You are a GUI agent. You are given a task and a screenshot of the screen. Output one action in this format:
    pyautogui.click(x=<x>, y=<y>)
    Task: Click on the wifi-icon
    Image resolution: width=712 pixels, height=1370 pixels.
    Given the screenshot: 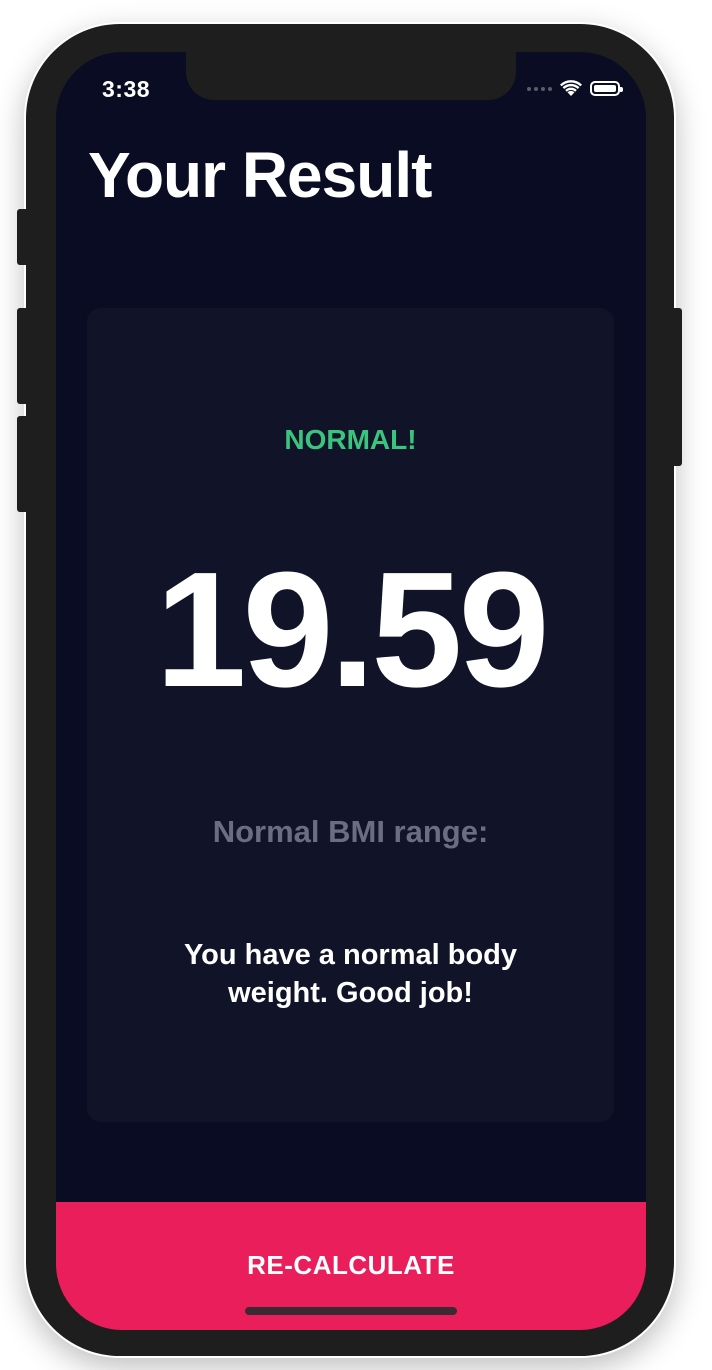 What is the action you would take?
    pyautogui.click(x=571, y=88)
    